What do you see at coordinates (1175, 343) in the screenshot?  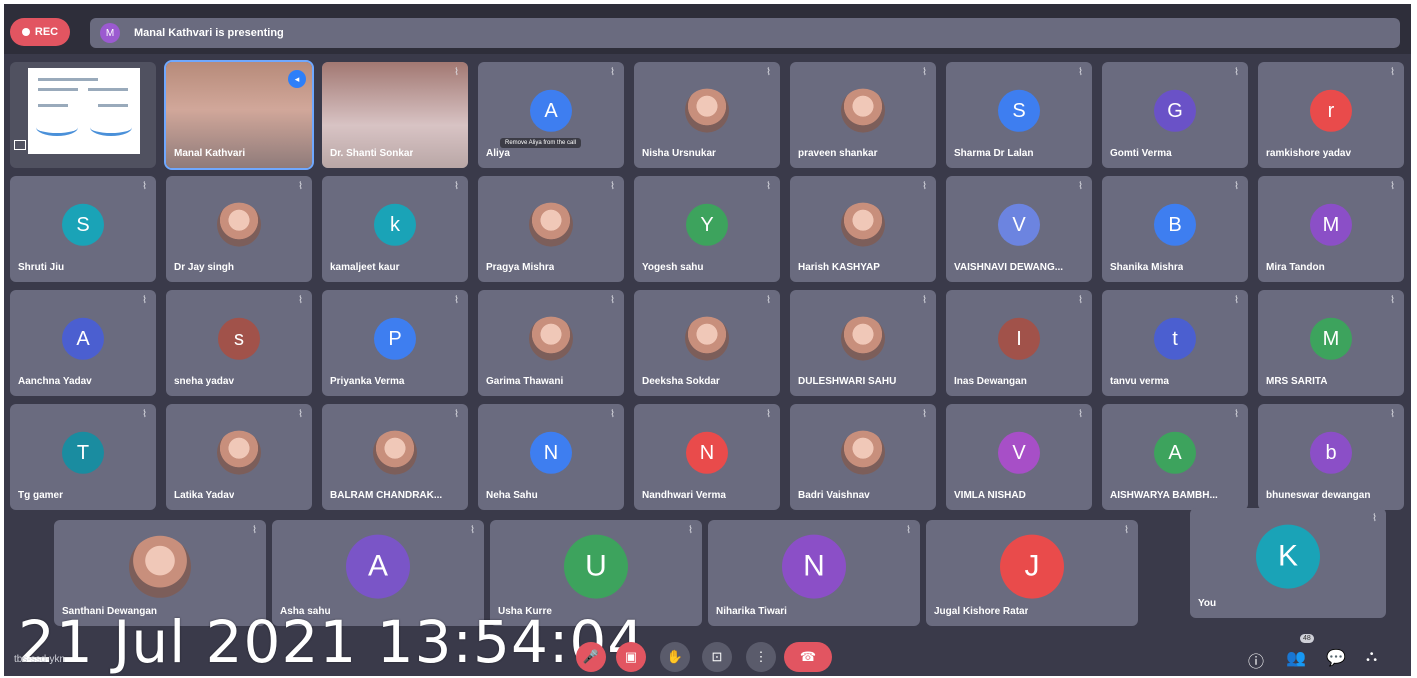 I see `participant-tile: t ⌇ tanvu verma` at bounding box center [1175, 343].